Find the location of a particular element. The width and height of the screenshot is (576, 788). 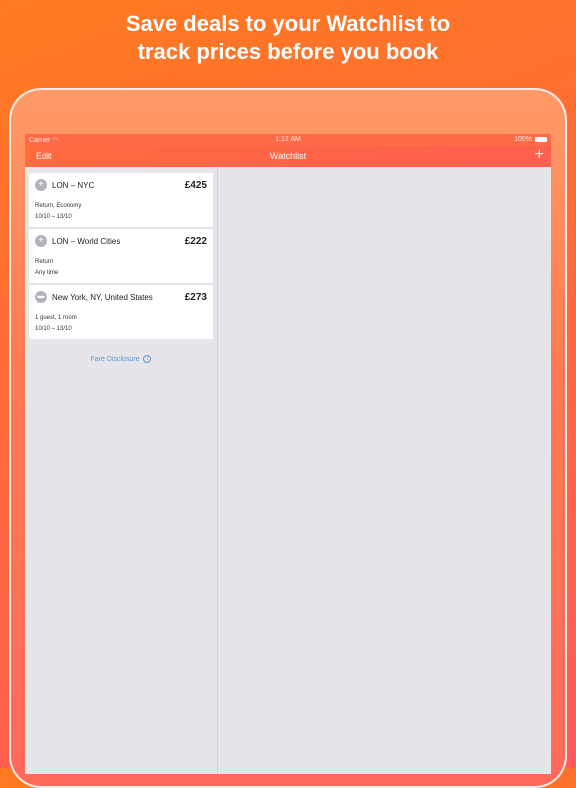

battery-icon is located at coordinates (541, 139).